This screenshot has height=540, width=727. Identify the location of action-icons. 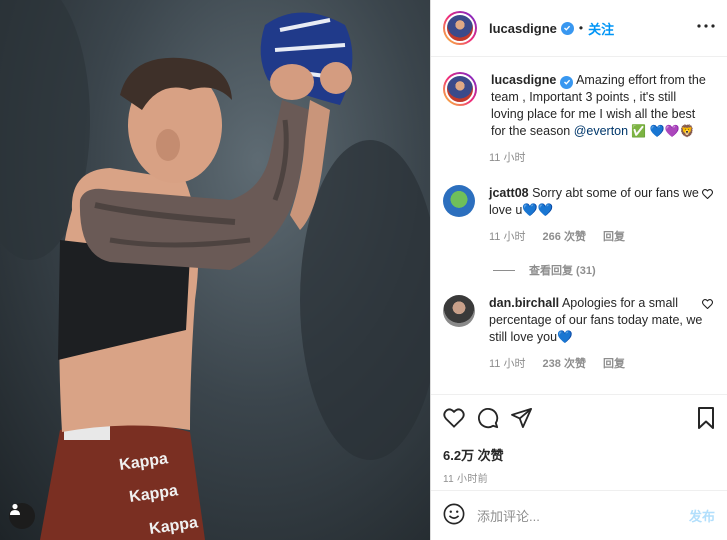
(579, 419).